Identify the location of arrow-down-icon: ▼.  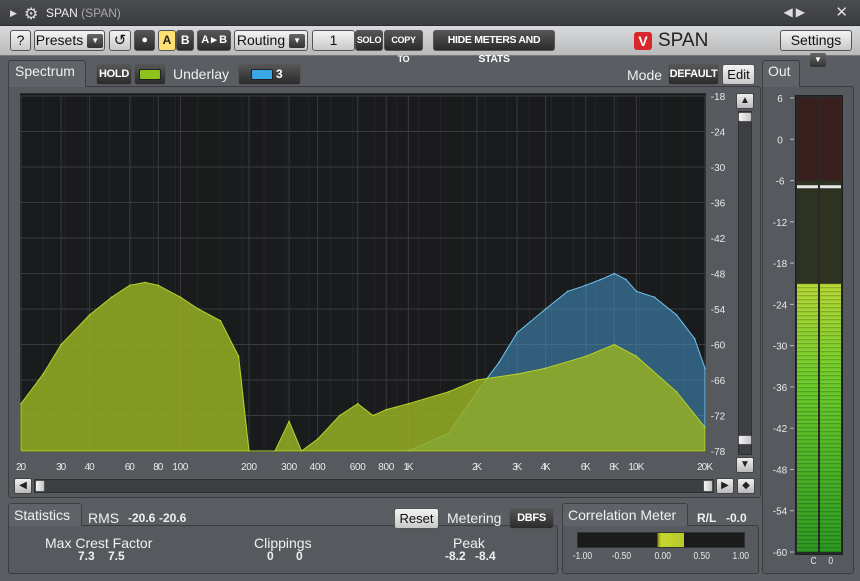
(745, 464).